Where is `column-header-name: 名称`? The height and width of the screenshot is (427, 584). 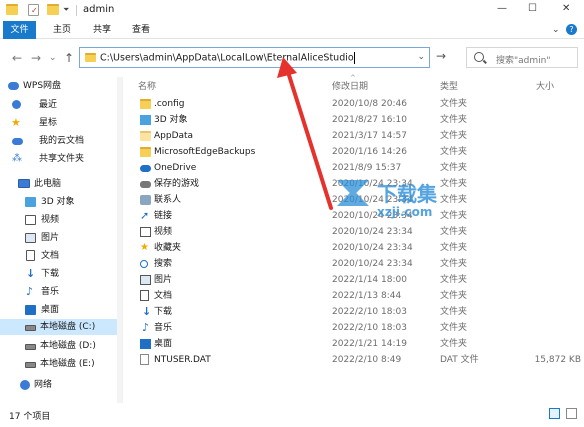
column-header-name: 名称 is located at coordinates (147, 85).